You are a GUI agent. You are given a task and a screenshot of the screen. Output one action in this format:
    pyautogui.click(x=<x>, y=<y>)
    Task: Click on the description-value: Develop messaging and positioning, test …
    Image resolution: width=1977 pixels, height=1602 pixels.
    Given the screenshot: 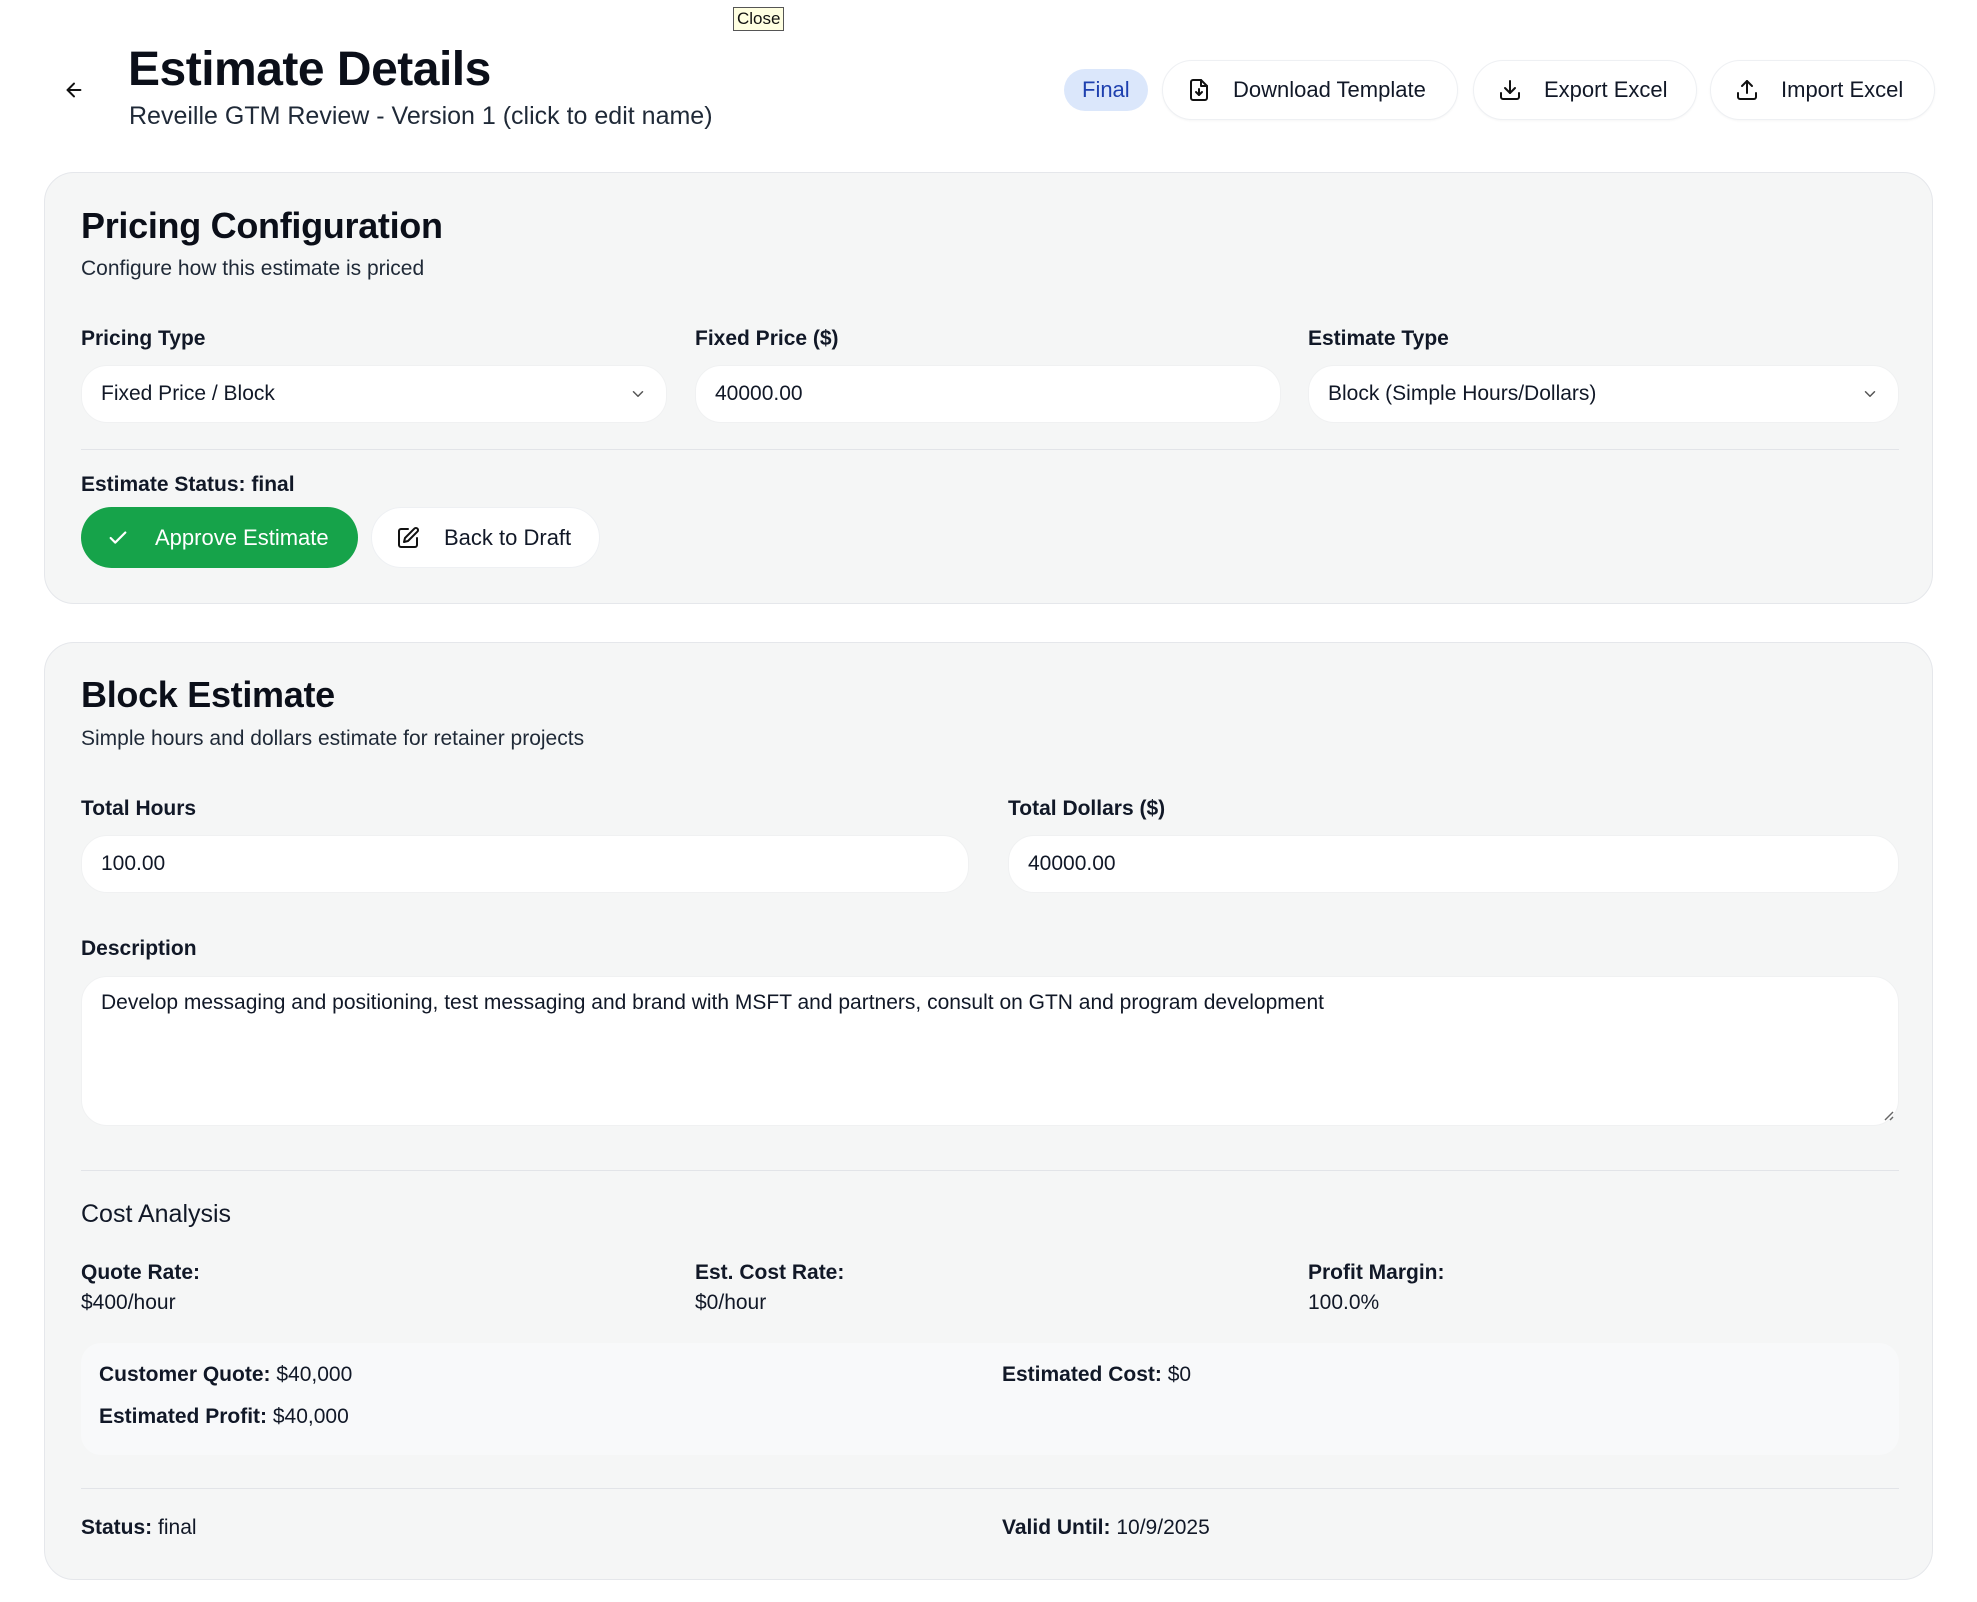 What is the action you would take?
    pyautogui.click(x=712, y=1002)
    